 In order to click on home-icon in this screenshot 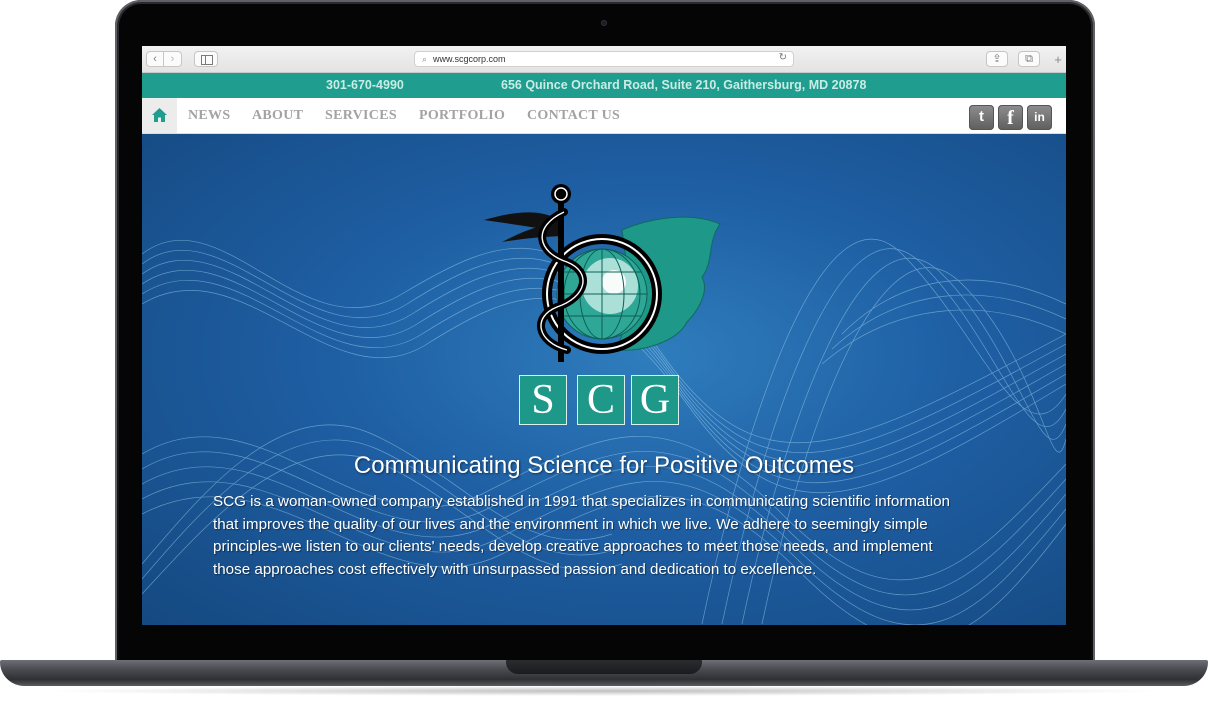, I will do `click(159, 115)`.